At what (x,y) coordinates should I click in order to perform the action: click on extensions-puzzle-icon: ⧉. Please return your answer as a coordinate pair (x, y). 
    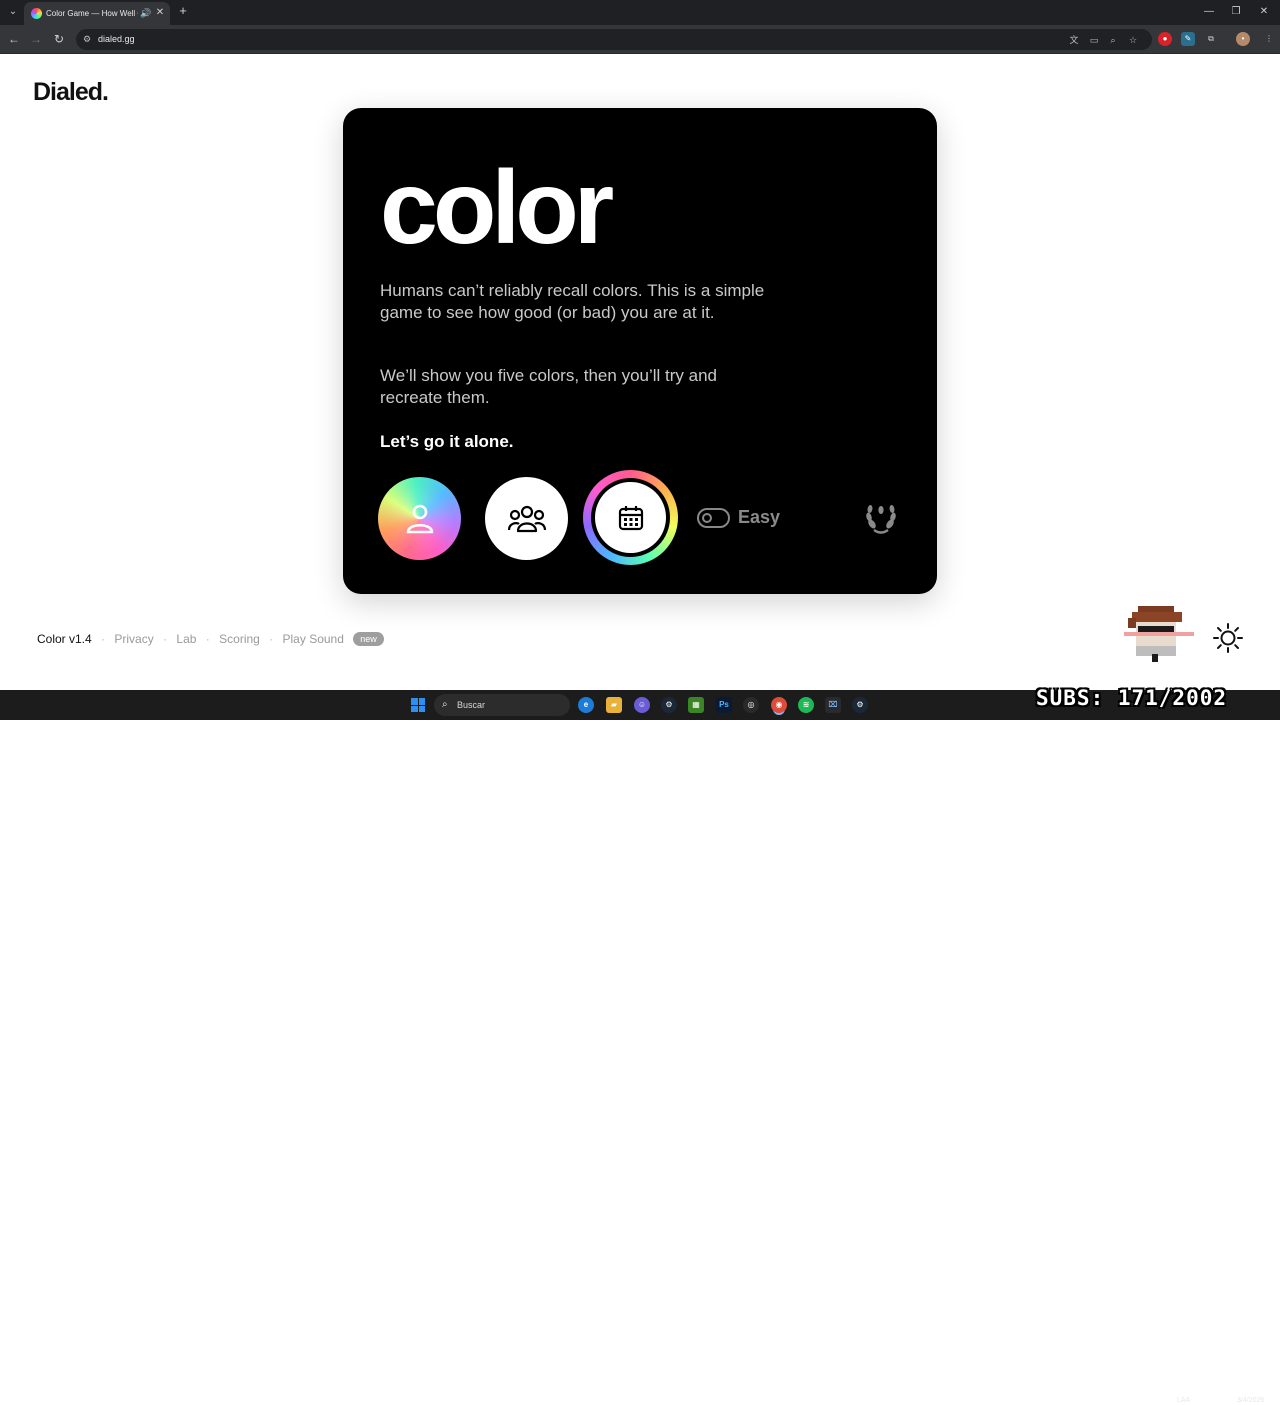
    Looking at the image, I should click on (1211, 39).